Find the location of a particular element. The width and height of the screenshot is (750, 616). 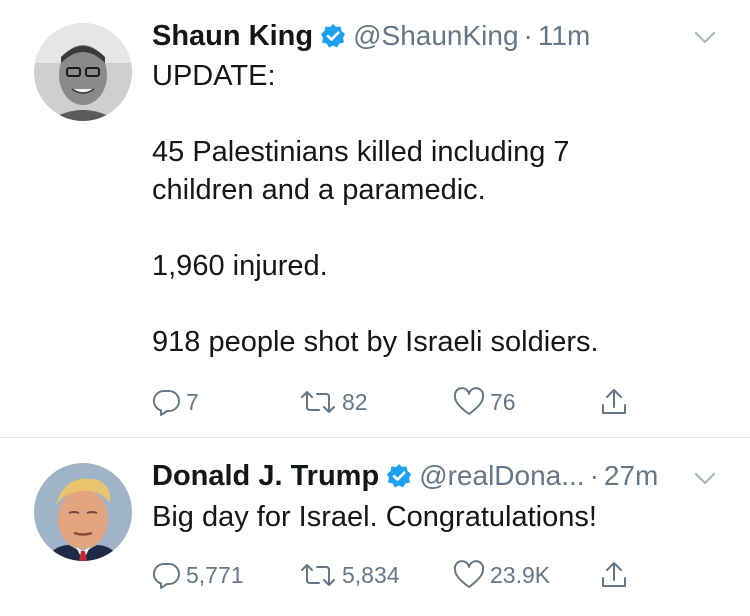

retweet-count: 82 is located at coordinates (355, 401).